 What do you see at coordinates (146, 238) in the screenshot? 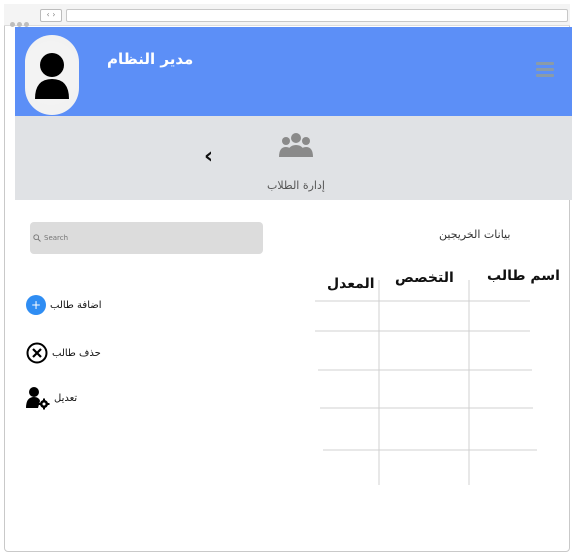
I see `search-input` at bounding box center [146, 238].